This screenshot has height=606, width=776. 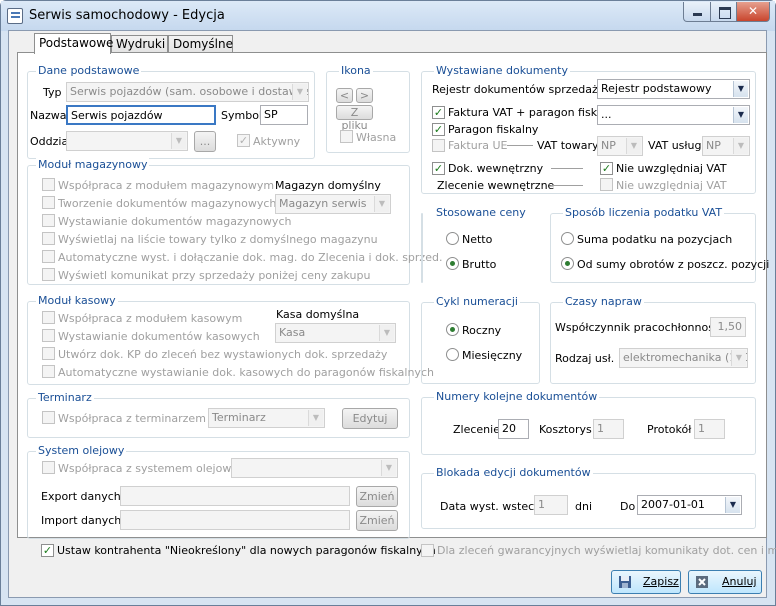 I want to click on mag-opt-3-label: Wystawianie dokumentów magazynowych, so click(x=175, y=221).